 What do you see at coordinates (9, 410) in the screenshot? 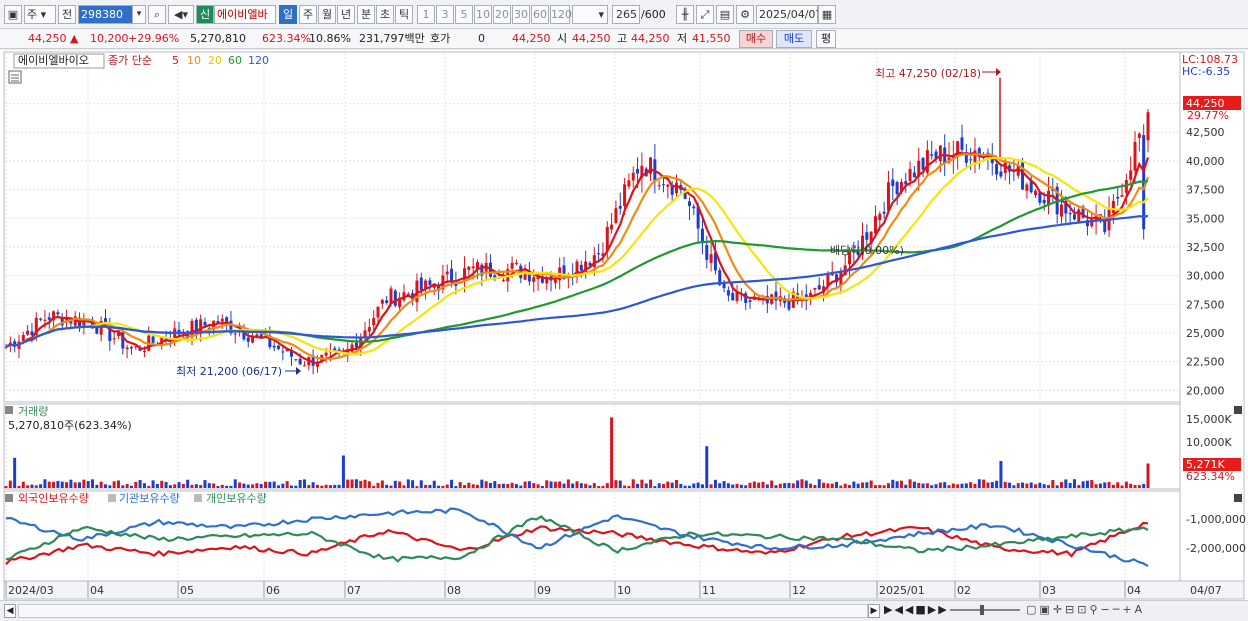
I see `volume-panel-icon` at bounding box center [9, 410].